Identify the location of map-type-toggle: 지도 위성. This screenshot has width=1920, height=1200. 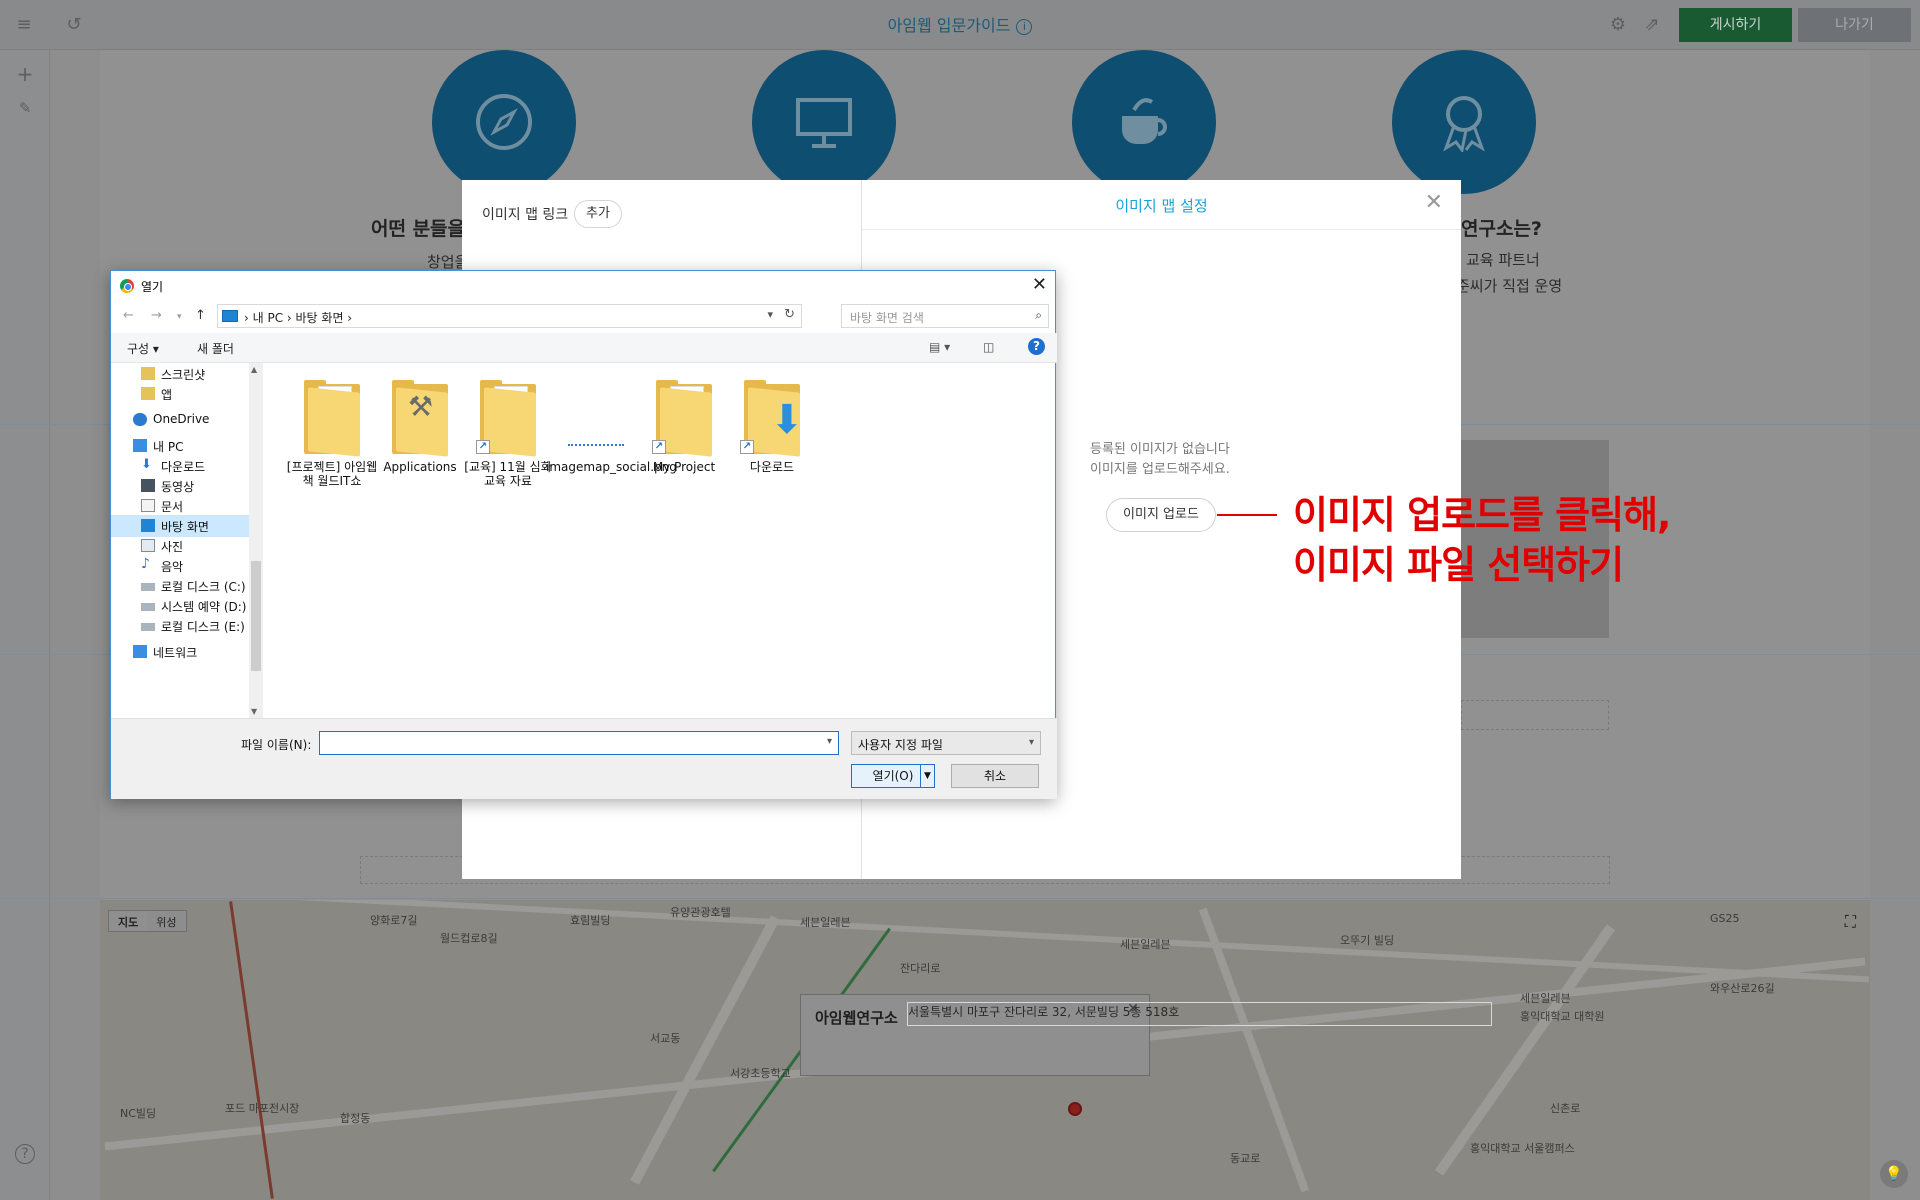
(147, 921).